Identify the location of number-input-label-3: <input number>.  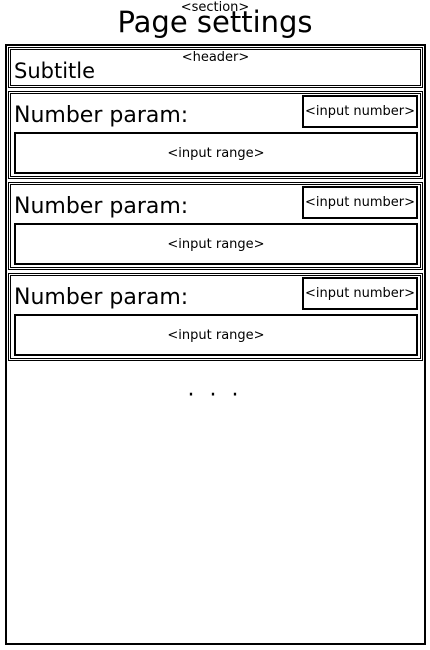
(360, 293).